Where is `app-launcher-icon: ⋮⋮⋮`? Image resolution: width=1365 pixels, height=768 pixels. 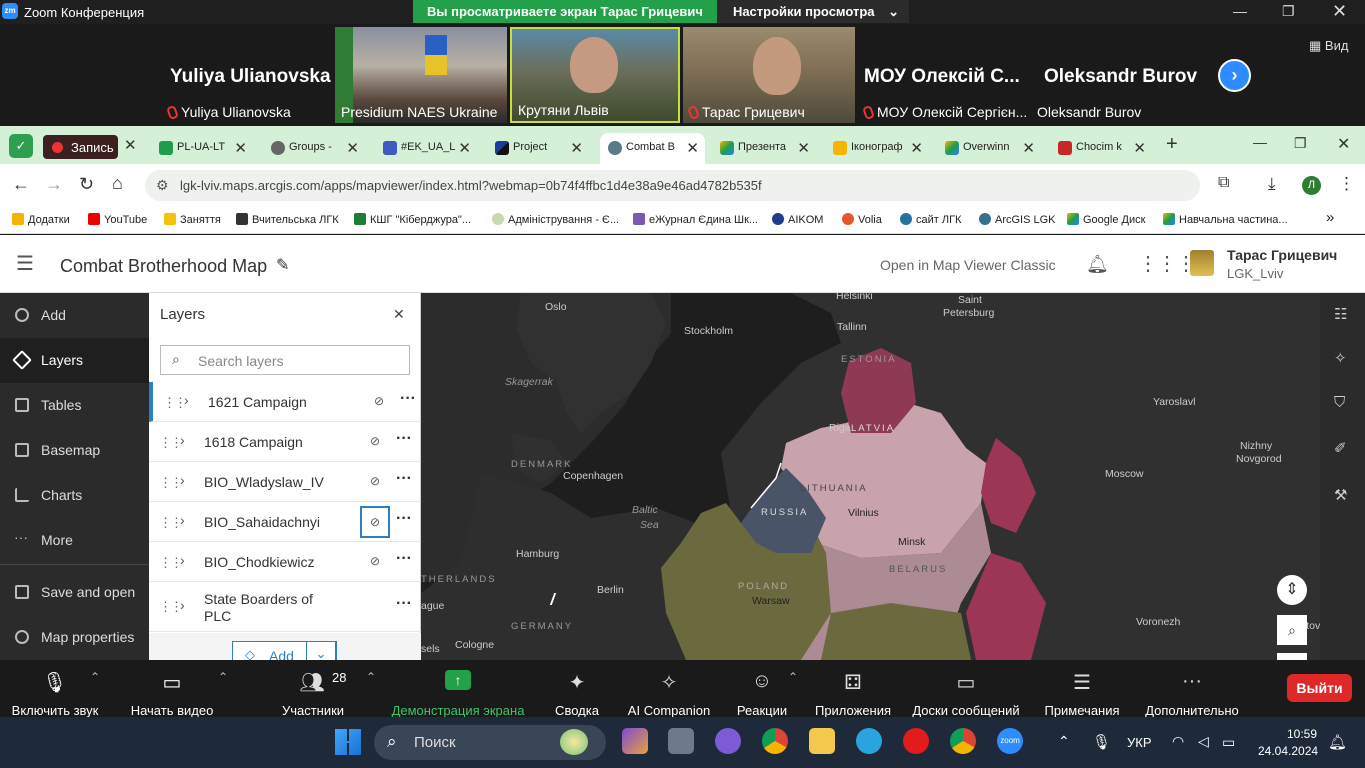
app-launcher-icon: ⋮⋮⋮ is located at coordinates (1167, 263).